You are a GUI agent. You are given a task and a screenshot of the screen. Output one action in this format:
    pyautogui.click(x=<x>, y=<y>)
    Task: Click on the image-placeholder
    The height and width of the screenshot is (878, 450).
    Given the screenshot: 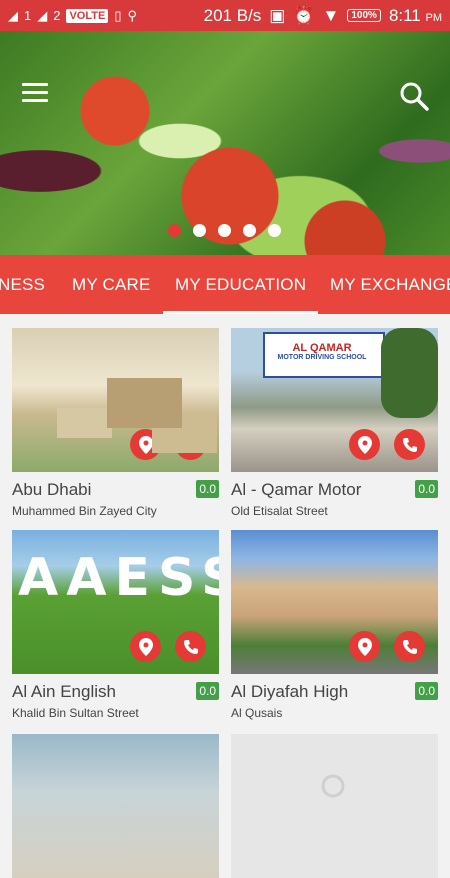 What is the action you would take?
    pyautogui.click(x=334, y=806)
    